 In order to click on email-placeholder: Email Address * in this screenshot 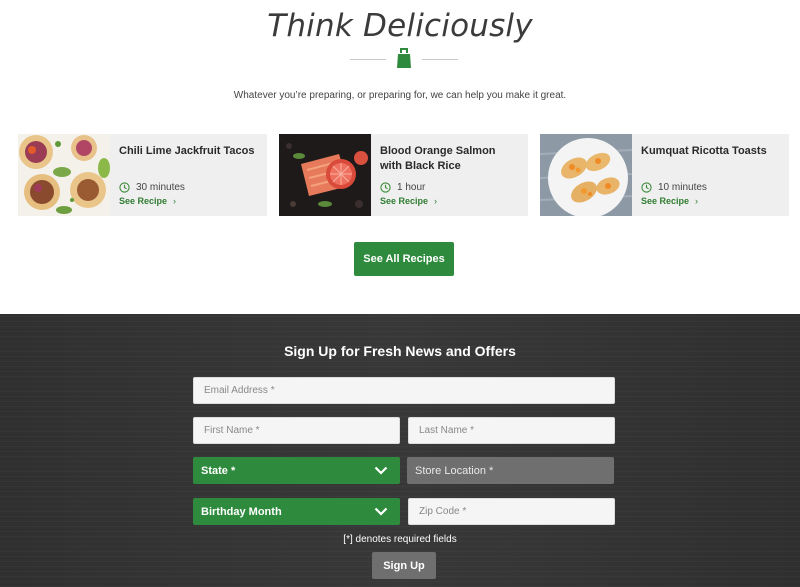, I will do `click(239, 390)`.